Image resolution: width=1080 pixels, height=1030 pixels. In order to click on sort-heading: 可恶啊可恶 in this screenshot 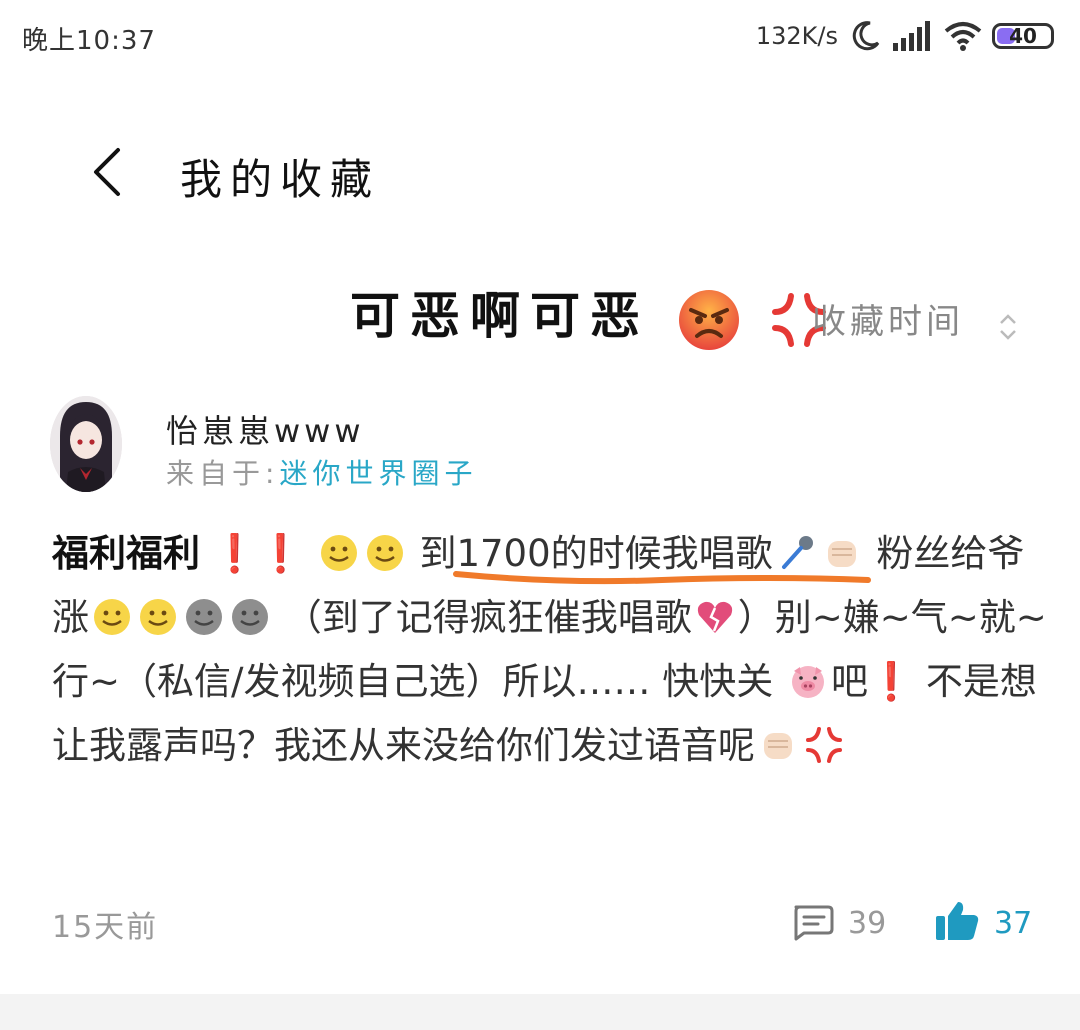, I will do `click(589, 314)`.